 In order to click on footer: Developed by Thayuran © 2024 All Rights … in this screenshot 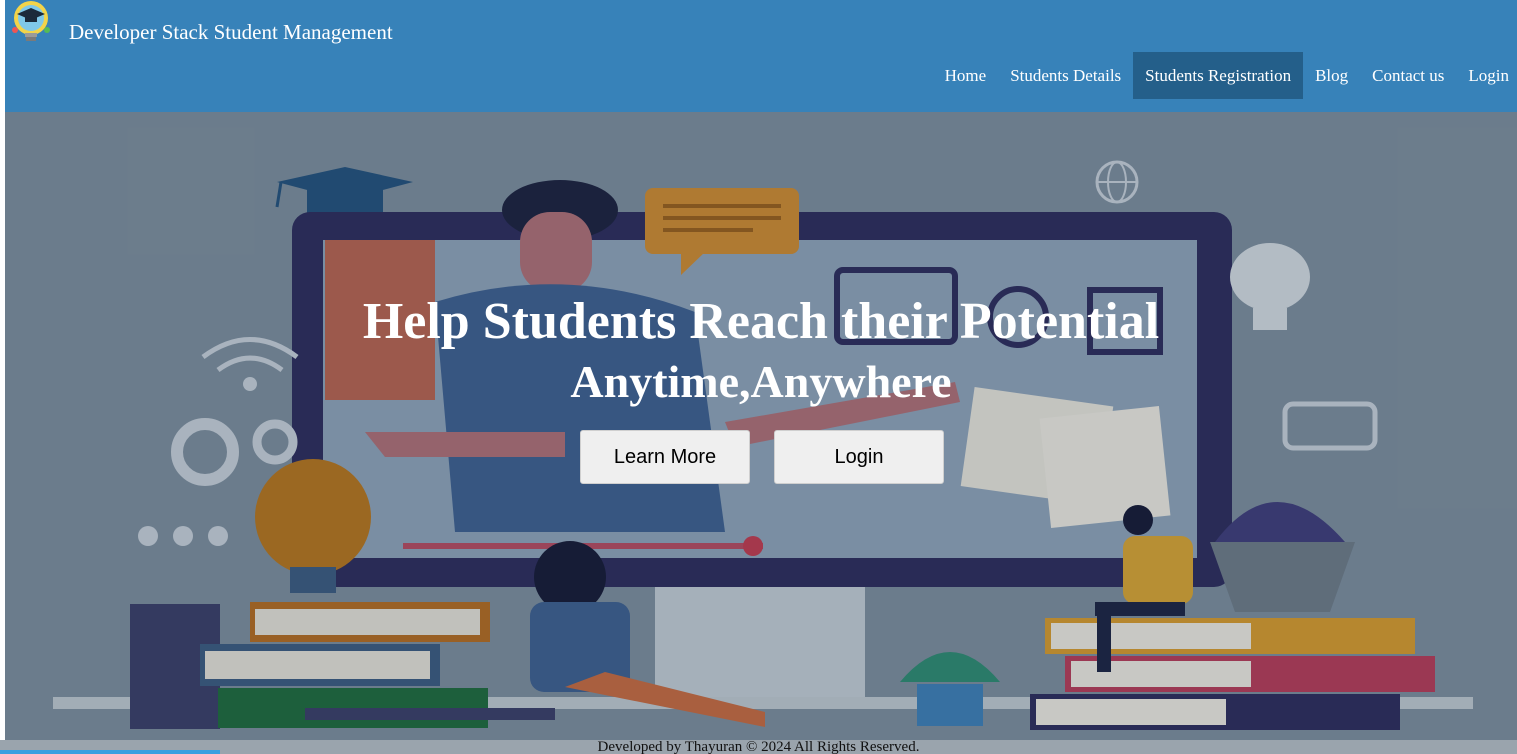, I will do `click(758, 747)`.